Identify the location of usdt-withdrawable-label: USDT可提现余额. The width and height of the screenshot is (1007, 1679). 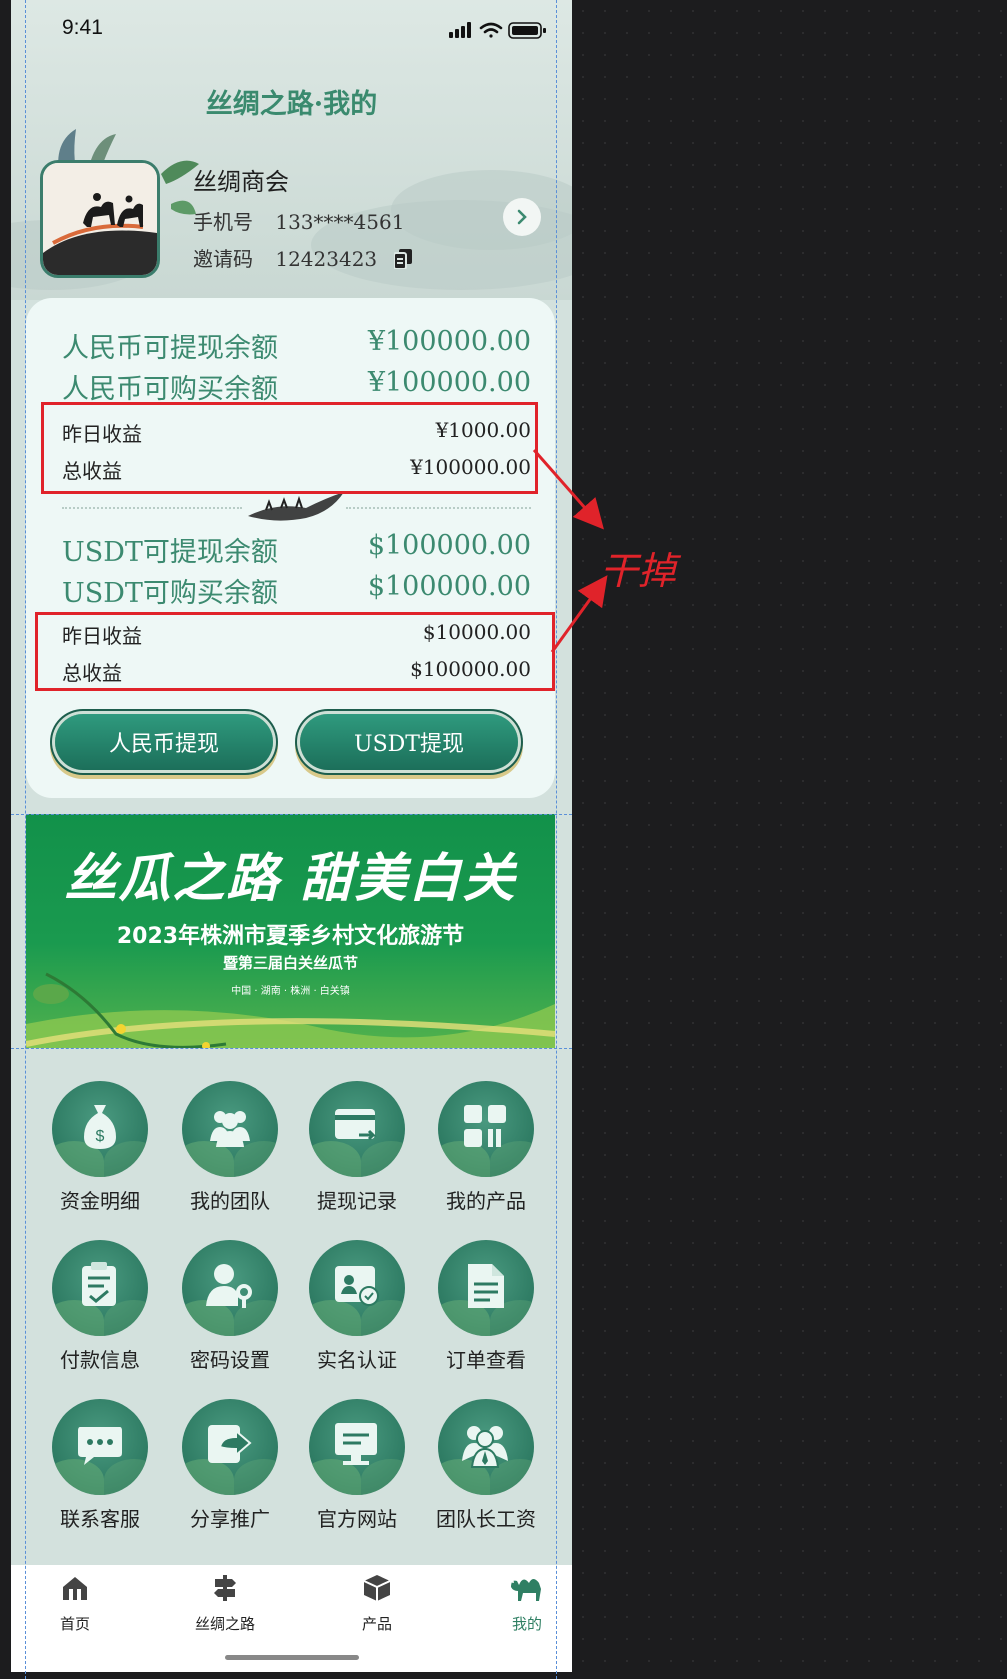
(170, 552).